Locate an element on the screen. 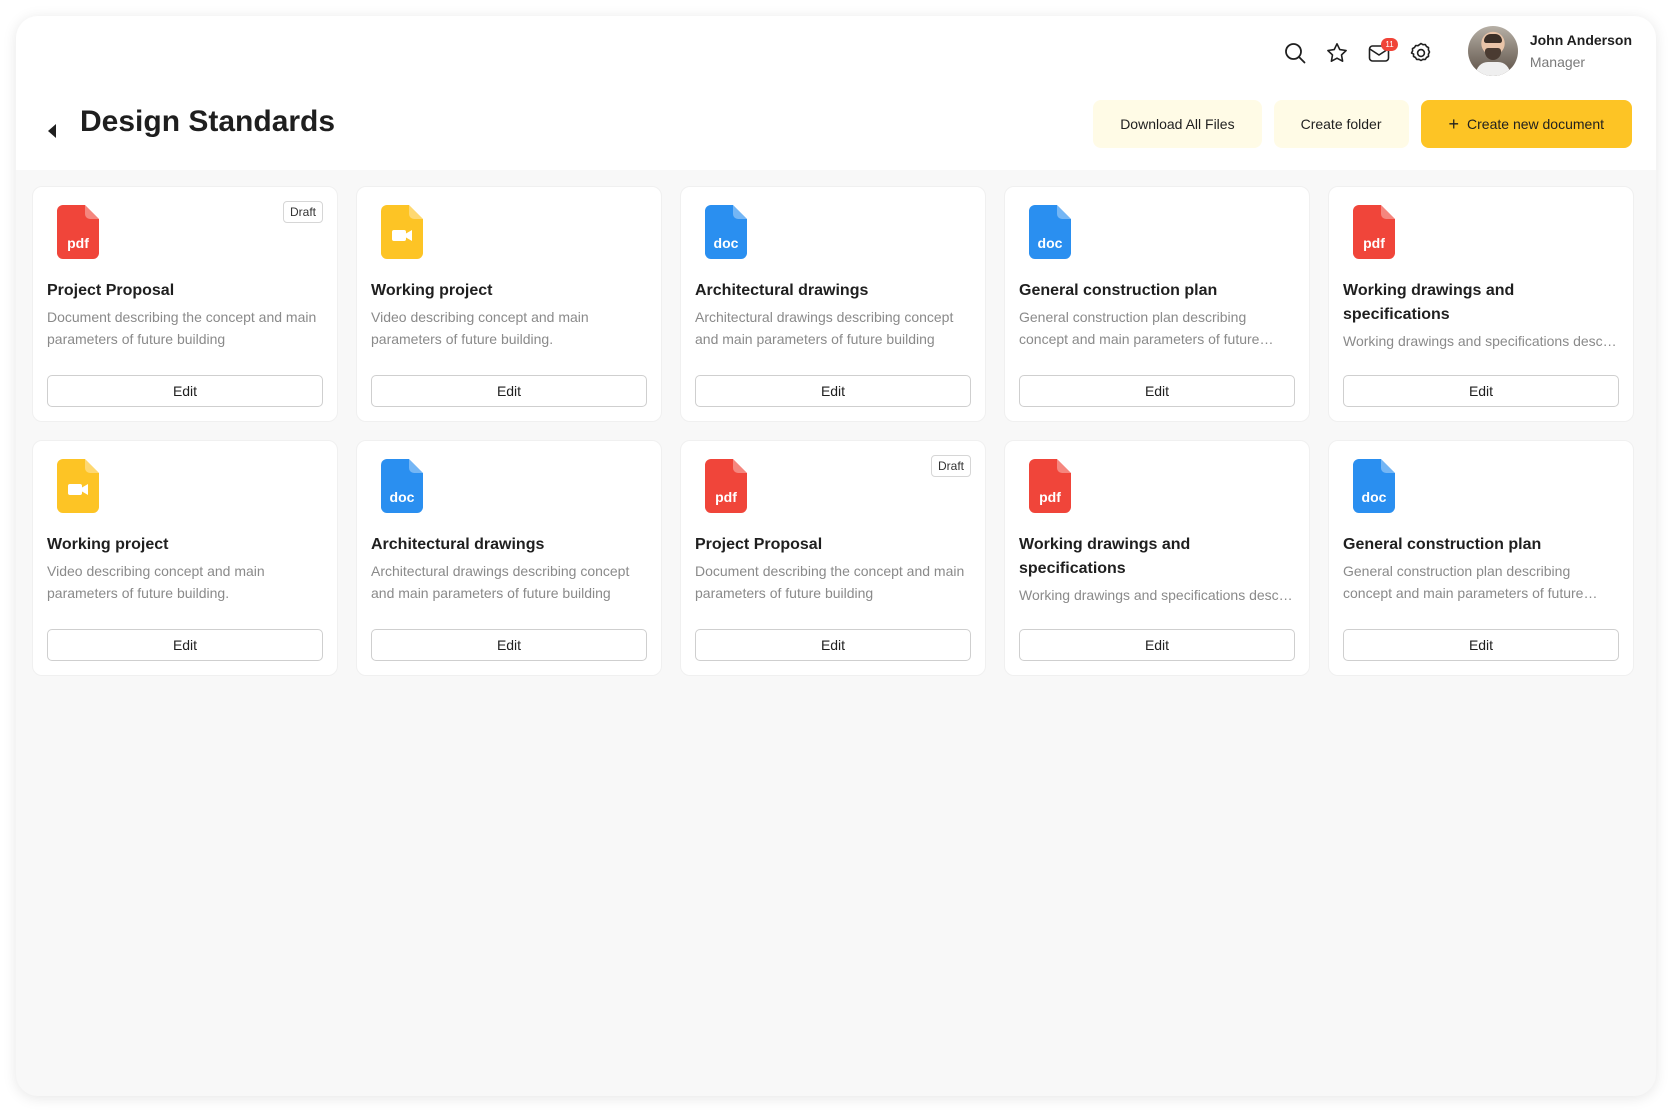 The width and height of the screenshot is (1672, 1112). create-folder-button: Create folder is located at coordinates (1341, 124).